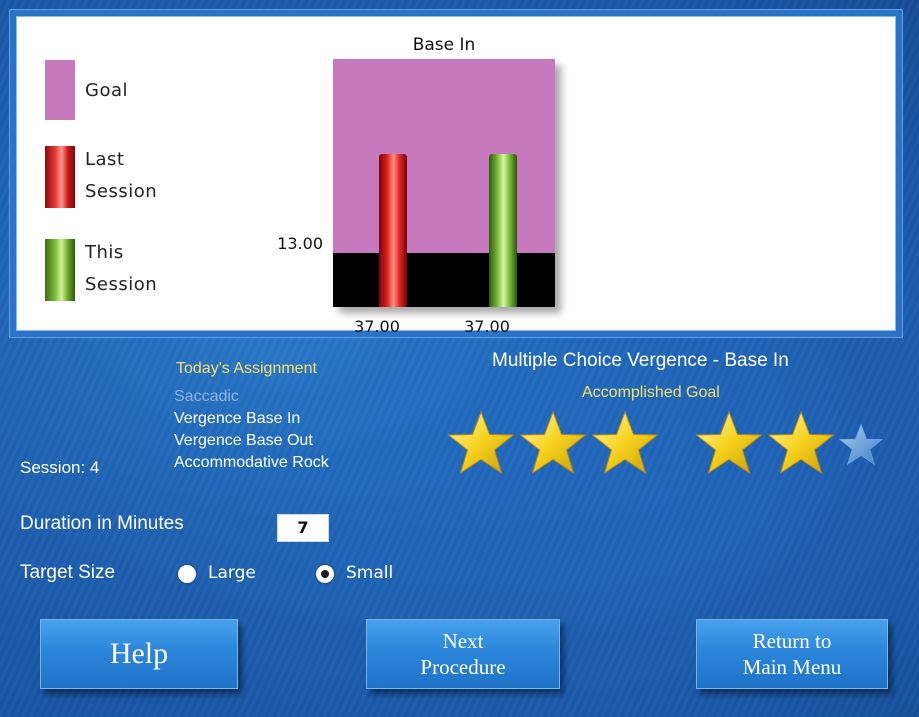 The image size is (919, 717). I want to click on target-size-small-radio, so click(325, 574).